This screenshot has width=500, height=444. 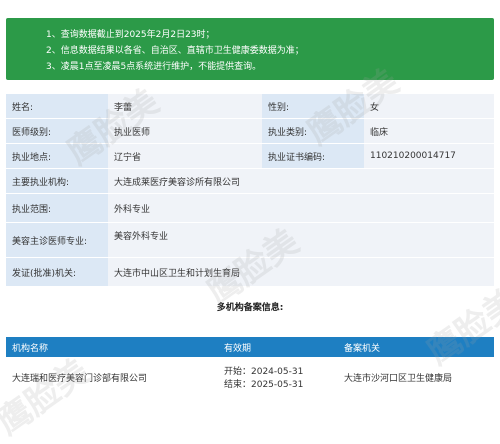 I want to click on cosmetic-label: 美容主诊医师专业:, so click(x=57, y=240).